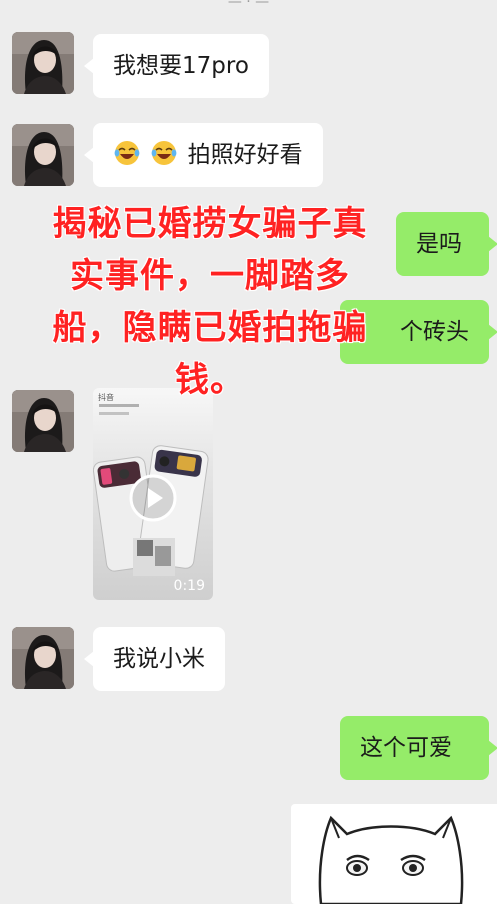 This screenshot has height=904, width=497. I want to click on video-message-card: 抖音 0:19, so click(153, 494).